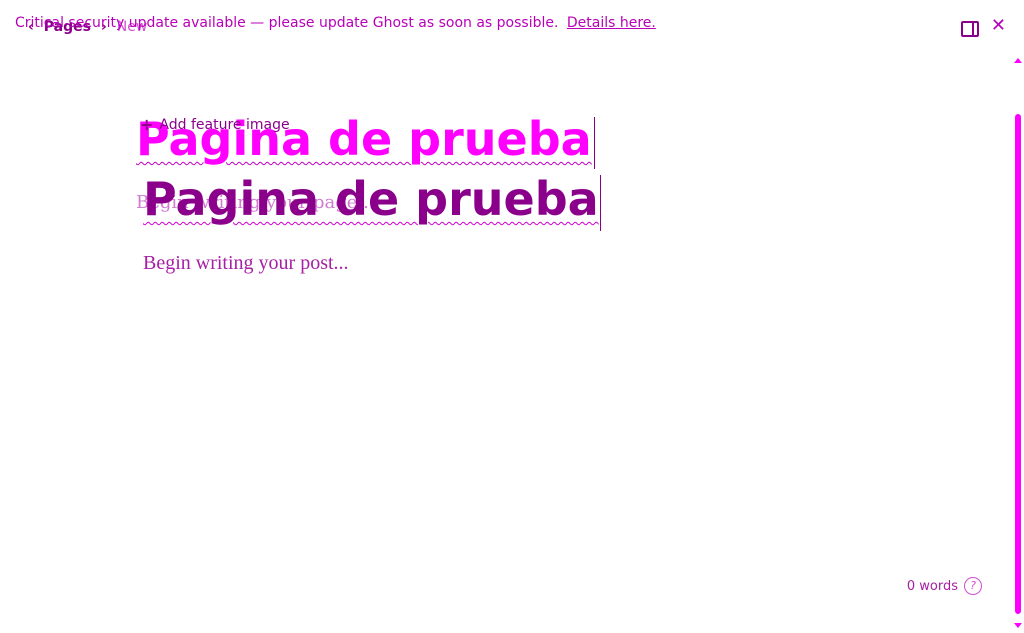 Image resolution: width=1024 pixels, height=633 pixels. I want to click on word-count: 0 words, so click(932, 586).